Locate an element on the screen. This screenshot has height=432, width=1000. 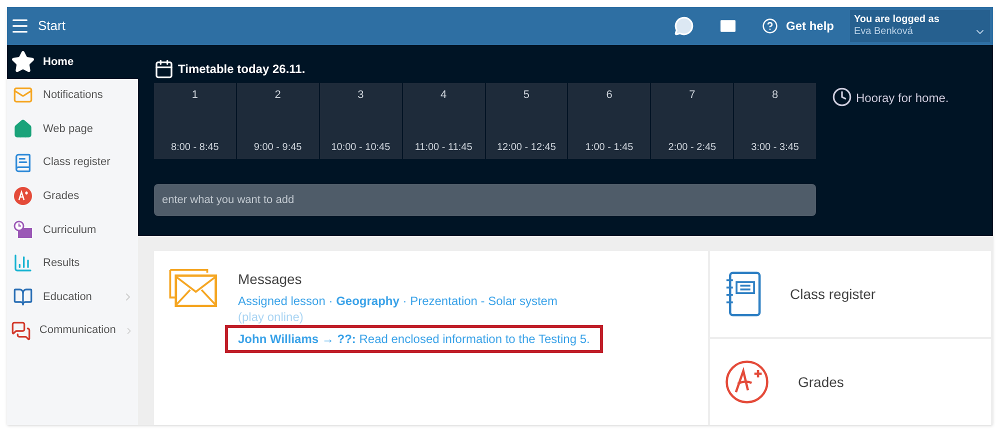
envelope-icon is located at coordinates (23, 95).